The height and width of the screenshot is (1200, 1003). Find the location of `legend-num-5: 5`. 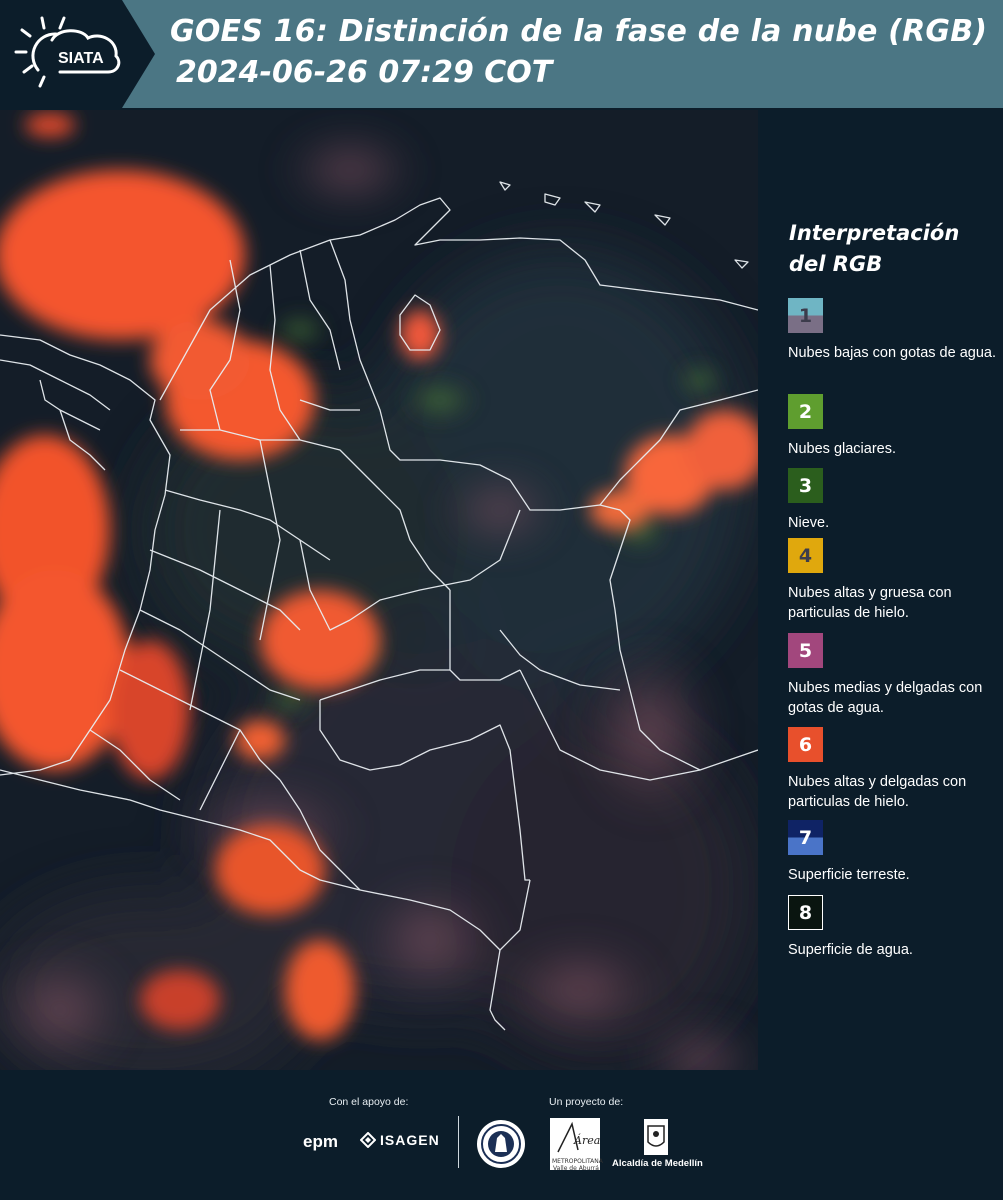

legend-num-5: 5 is located at coordinates (805, 650).